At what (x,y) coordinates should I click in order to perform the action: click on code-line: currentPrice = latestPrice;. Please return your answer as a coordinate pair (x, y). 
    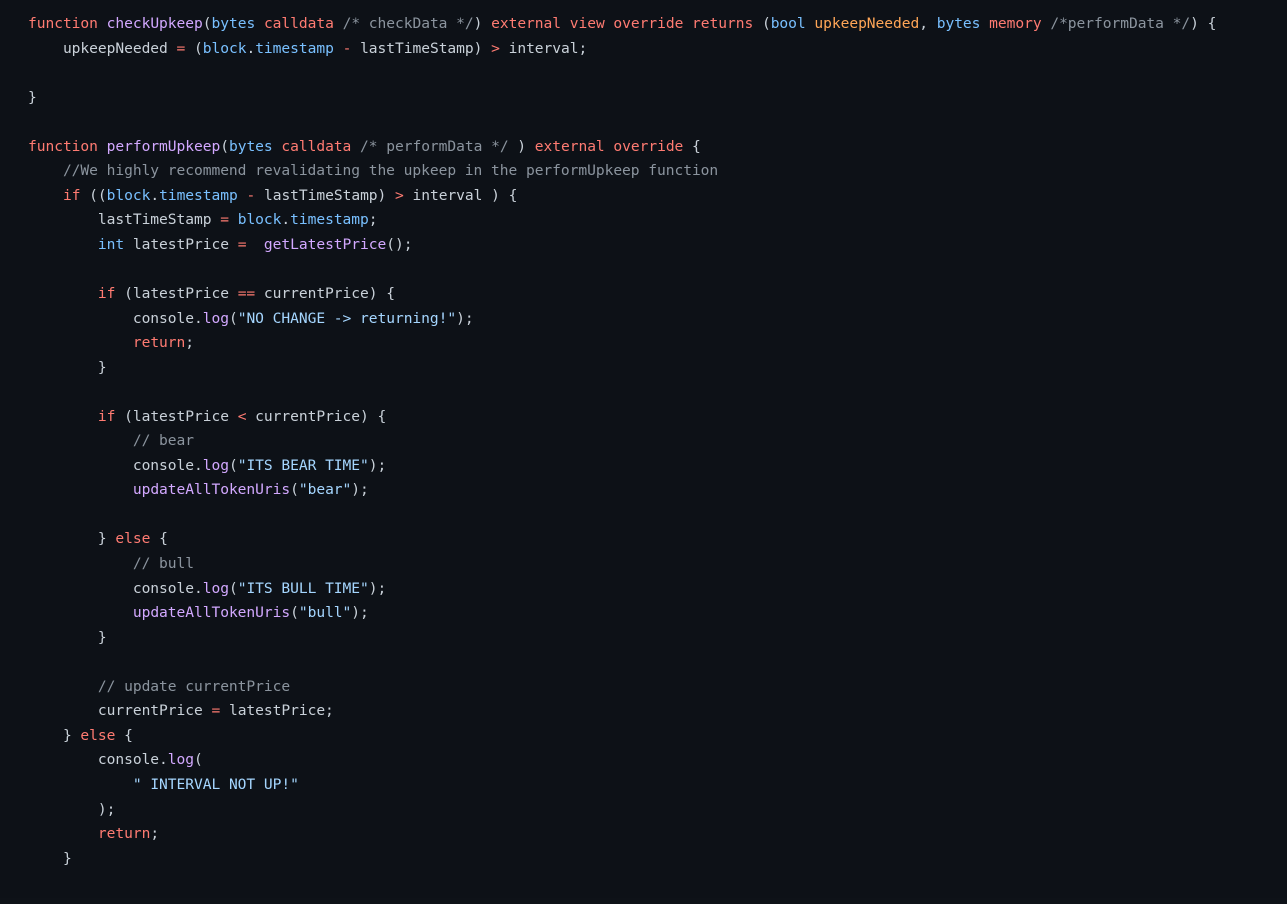
    Looking at the image, I should click on (657, 711).